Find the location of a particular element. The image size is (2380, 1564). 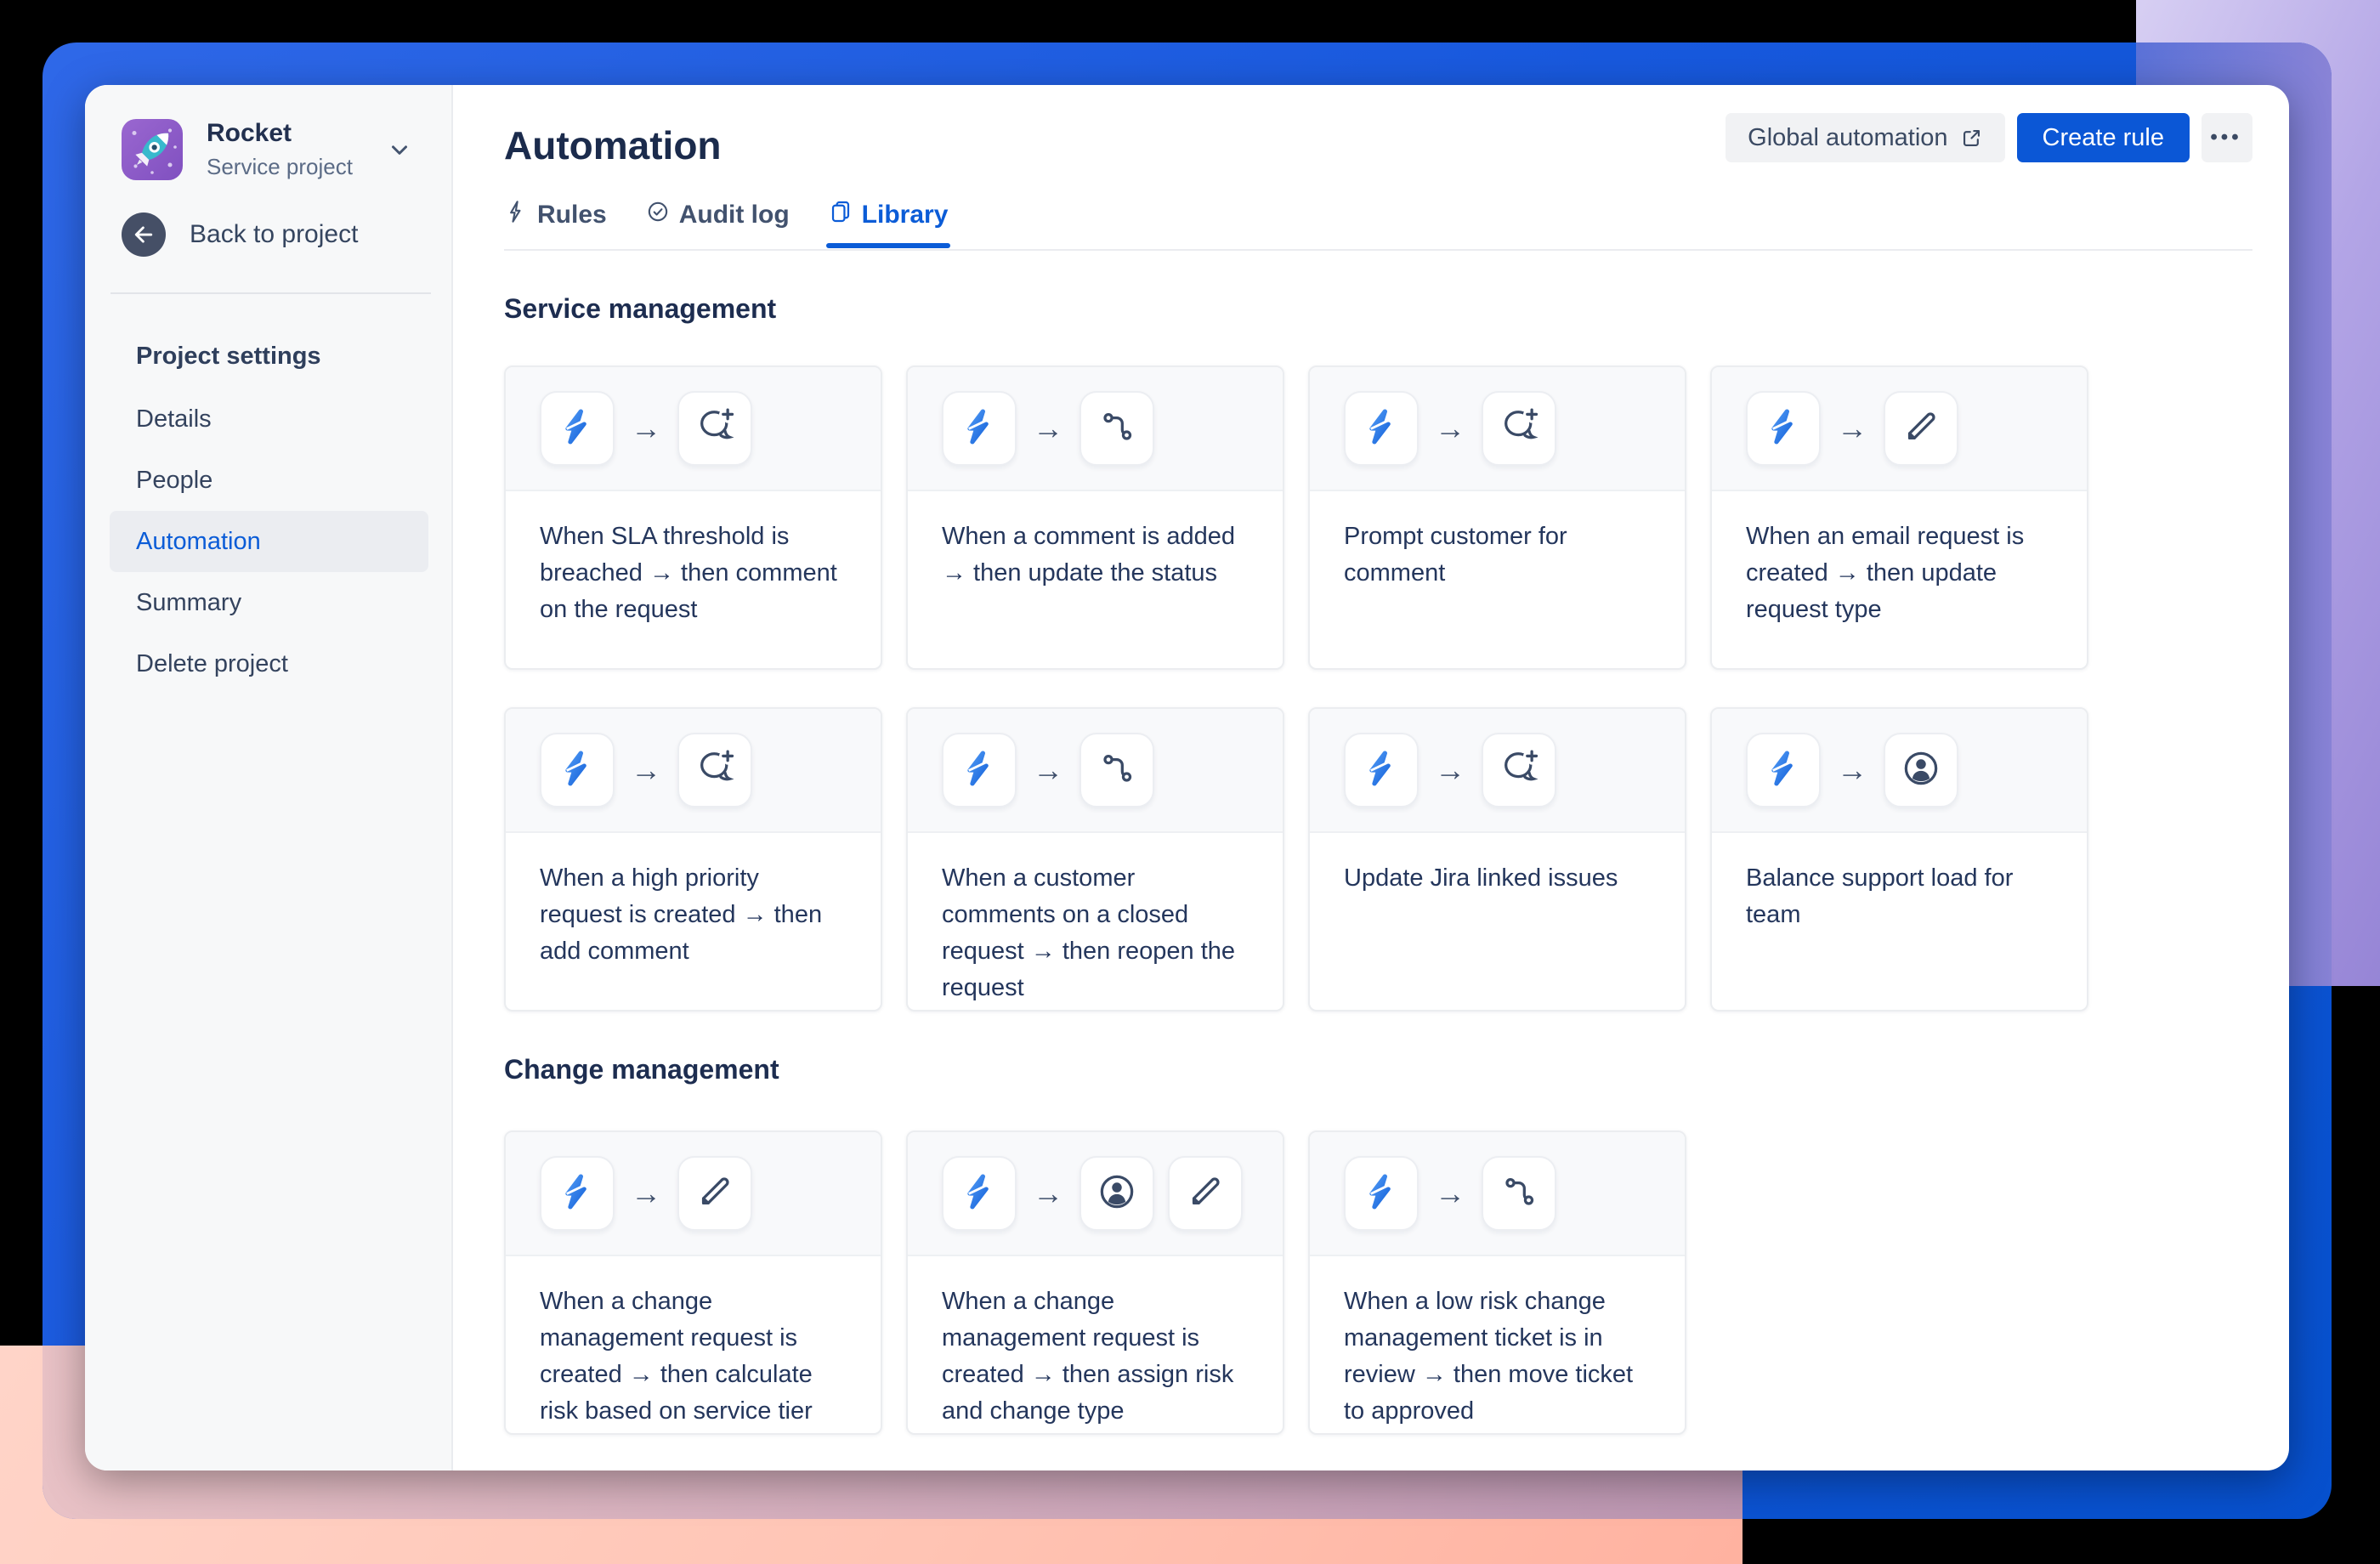

project-avatar-rocket is located at coordinates (152, 149).